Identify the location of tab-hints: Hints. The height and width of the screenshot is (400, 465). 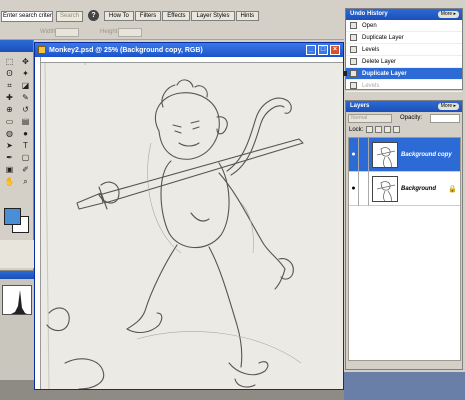
(247, 16).